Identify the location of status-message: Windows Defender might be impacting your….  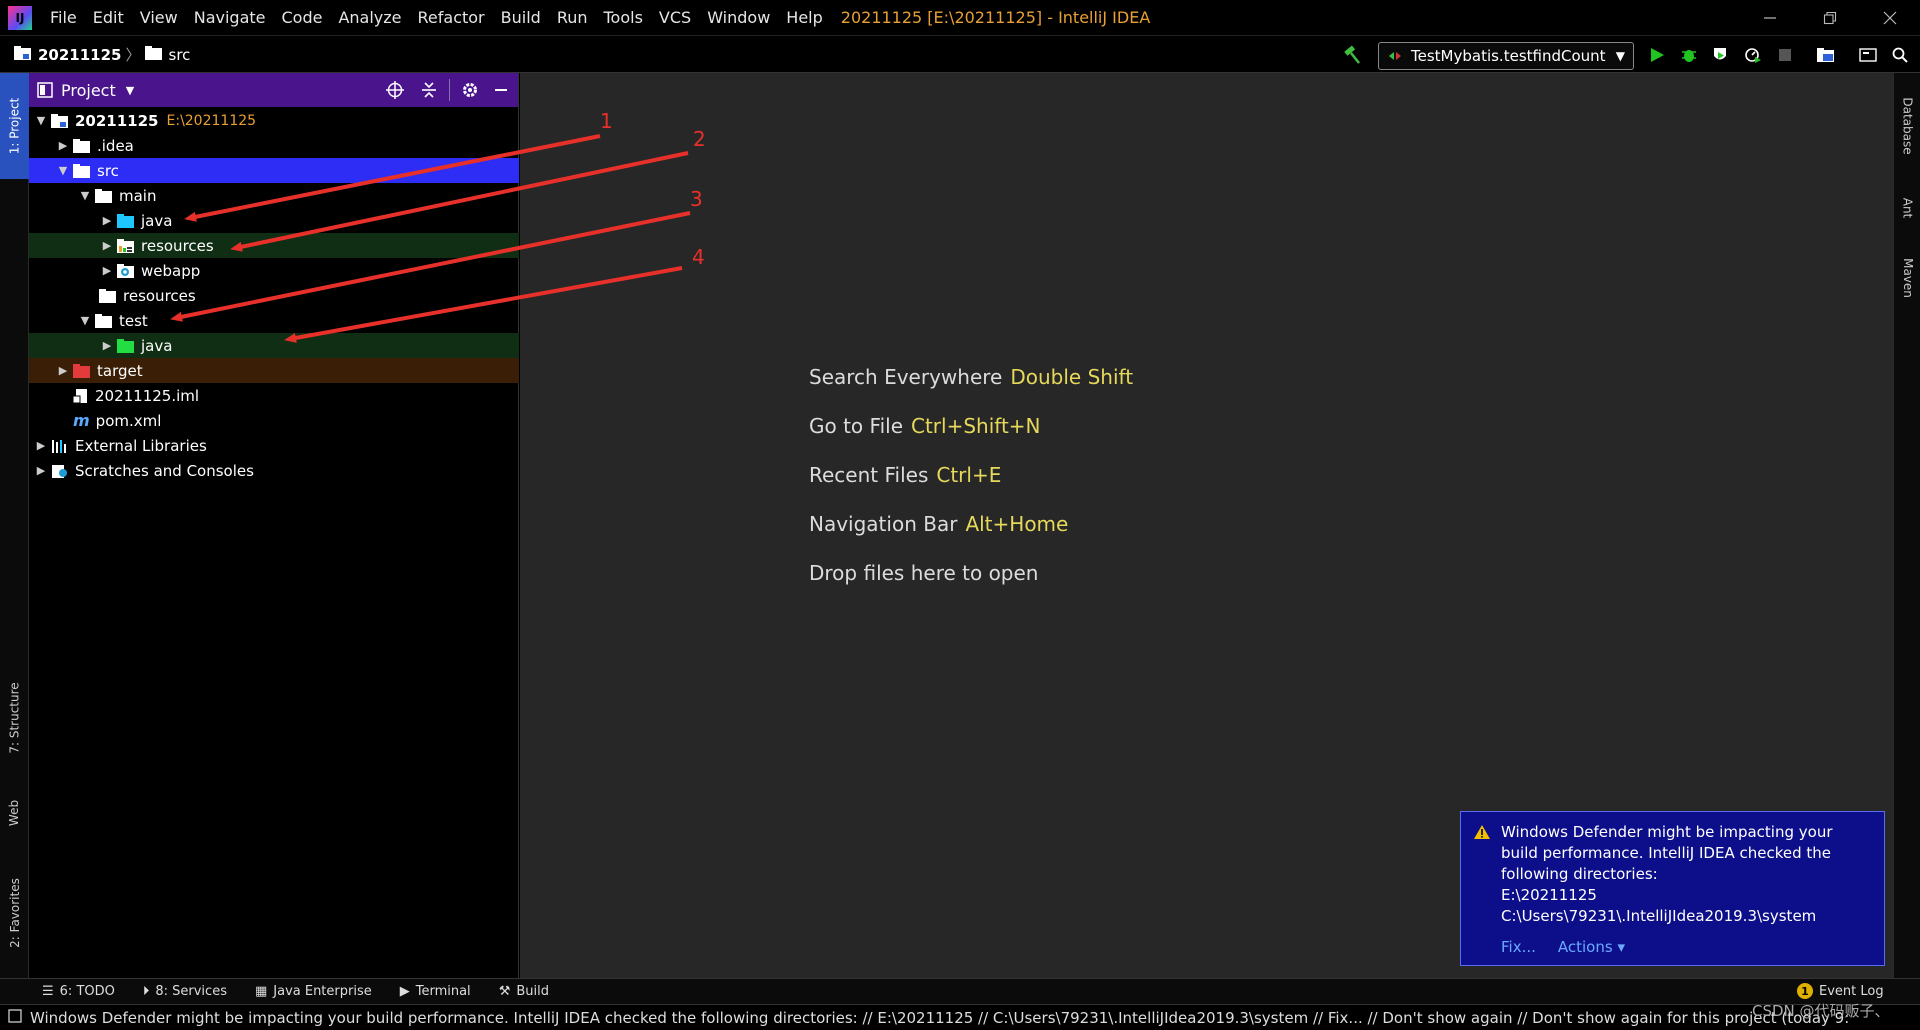
(940, 1018).